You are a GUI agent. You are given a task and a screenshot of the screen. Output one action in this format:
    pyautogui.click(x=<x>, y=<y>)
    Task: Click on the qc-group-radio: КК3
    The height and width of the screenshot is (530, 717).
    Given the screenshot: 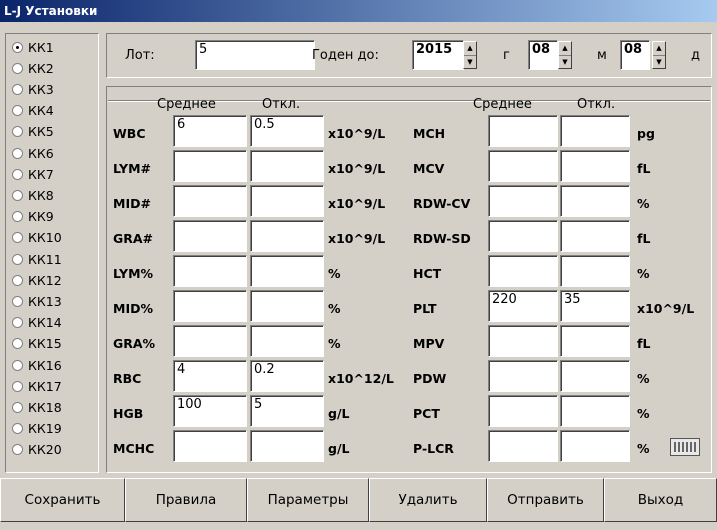 What is the action you would take?
    pyautogui.click(x=33, y=89)
    